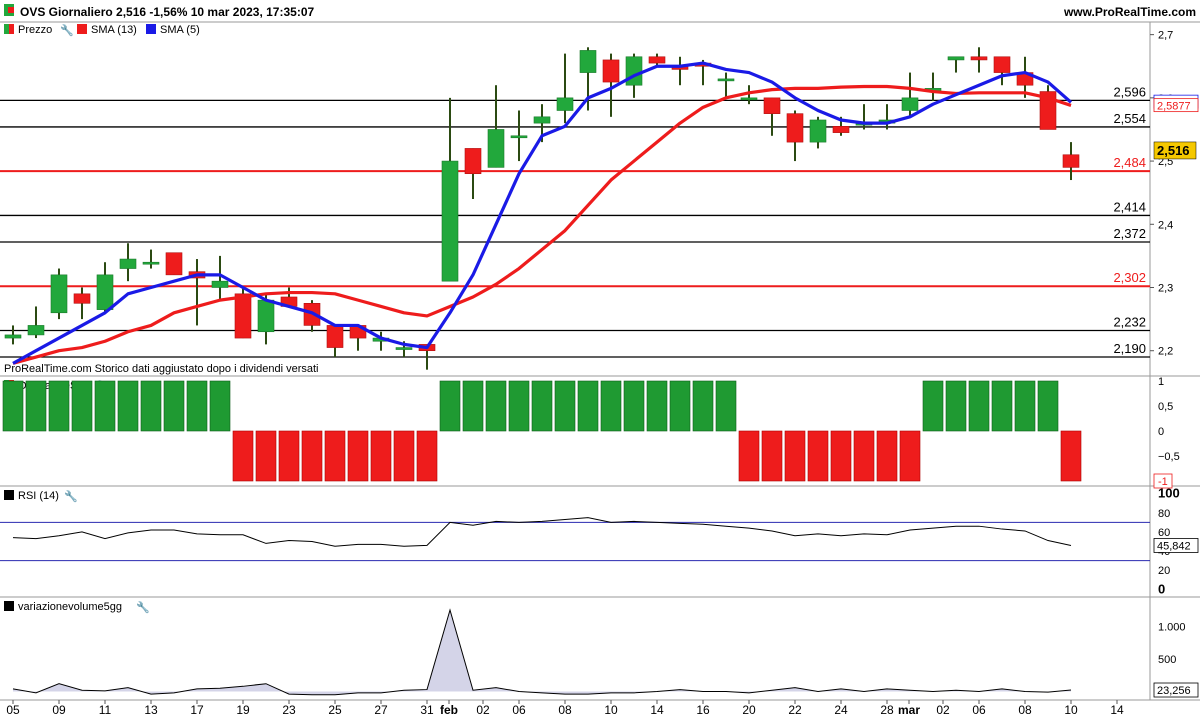 The image size is (1200, 720). Describe the element at coordinates (1174, 691) in the screenshot. I see `volume-last-label: 23,256` at that location.